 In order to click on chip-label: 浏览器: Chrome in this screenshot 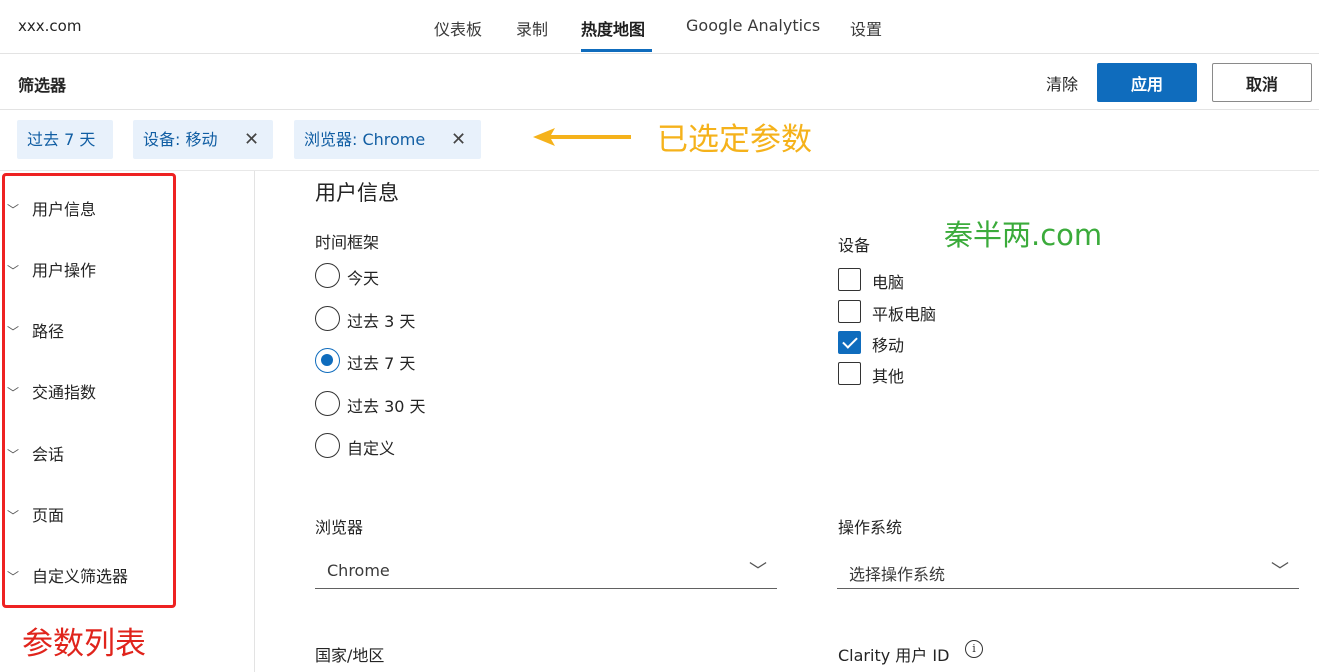, I will do `click(365, 139)`.